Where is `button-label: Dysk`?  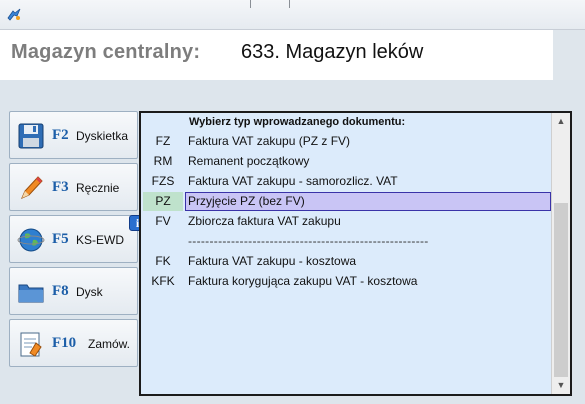 button-label: Dysk is located at coordinates (89, 292).